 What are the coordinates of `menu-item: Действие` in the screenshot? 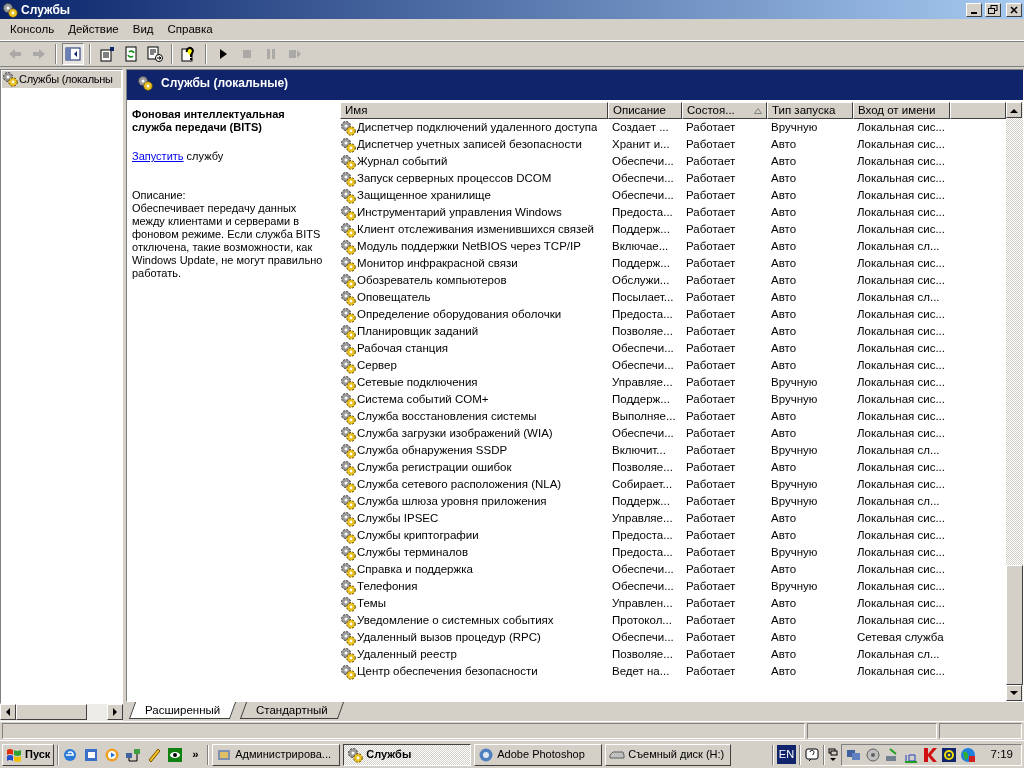 It's located at (93, 29).